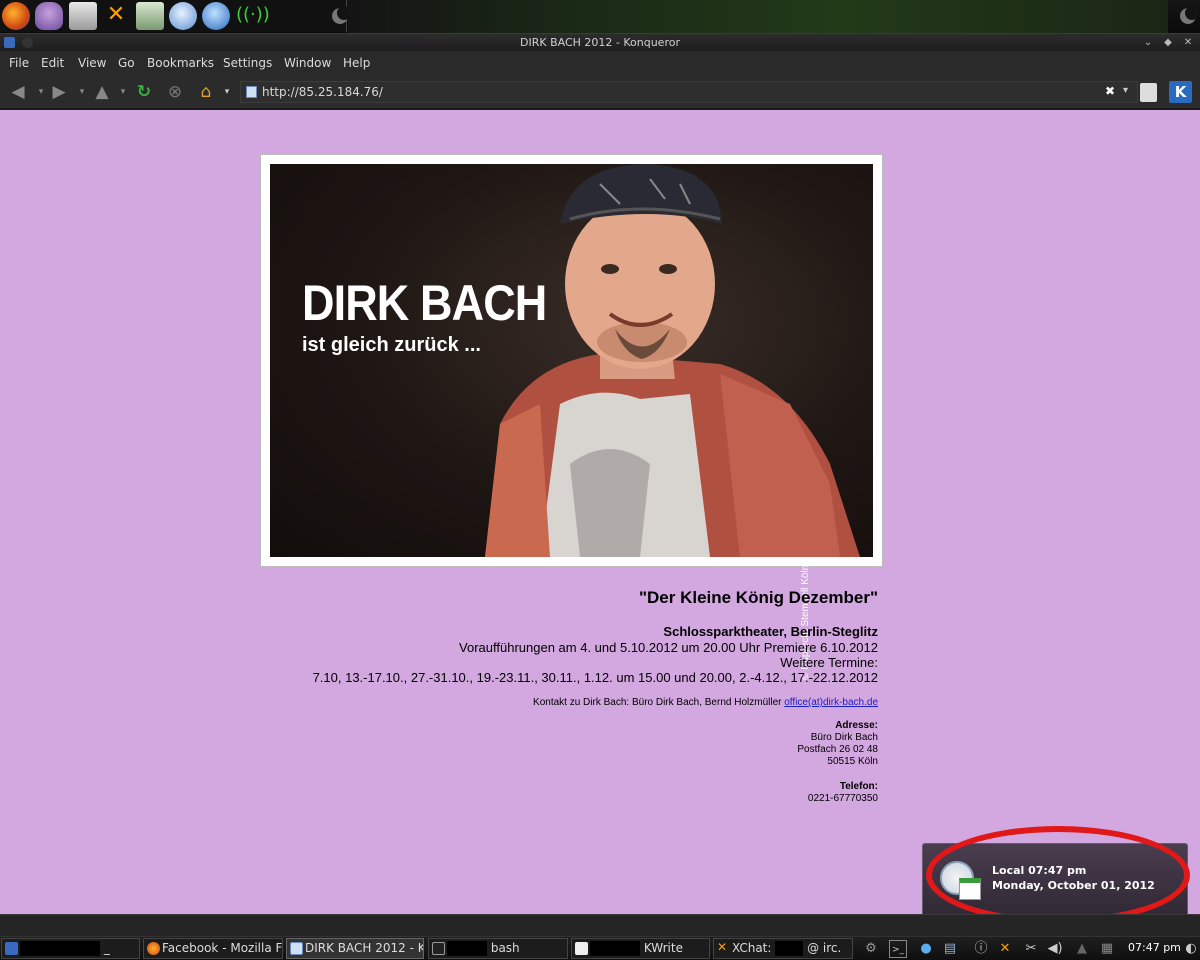 The width and height of the screenshot is (1200, 960). Describe the element at coordinates (83, 16) in the screenshot. I see `printer-icon` at that location.